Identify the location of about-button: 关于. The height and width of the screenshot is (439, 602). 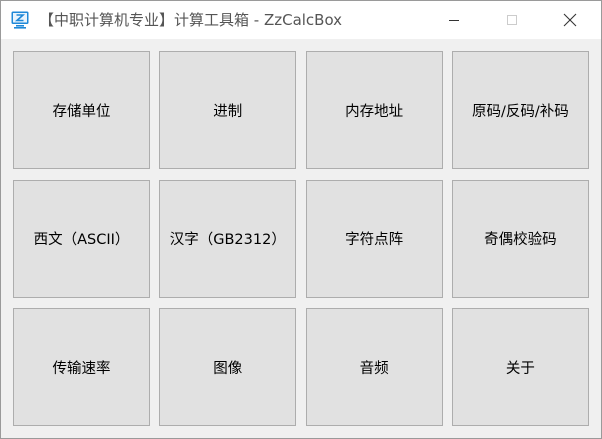
(520, 367).